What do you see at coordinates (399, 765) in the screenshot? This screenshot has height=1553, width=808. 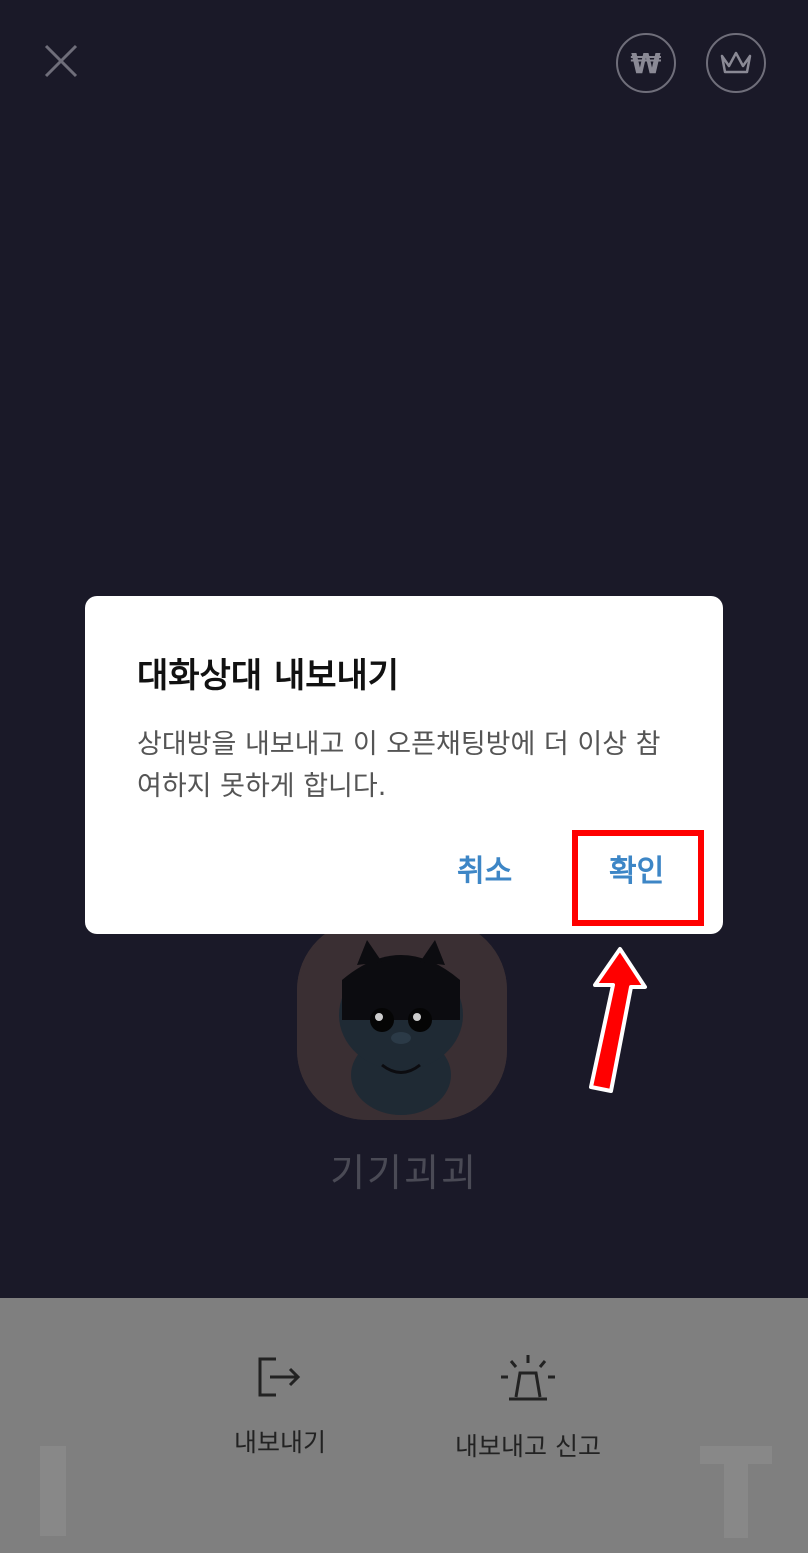 I see `dialog-message: 상대방을 내보내고 이 오픈채팅방에 더 이상 참여하지 못하게 합니다.` at bounding box center [399, 765].